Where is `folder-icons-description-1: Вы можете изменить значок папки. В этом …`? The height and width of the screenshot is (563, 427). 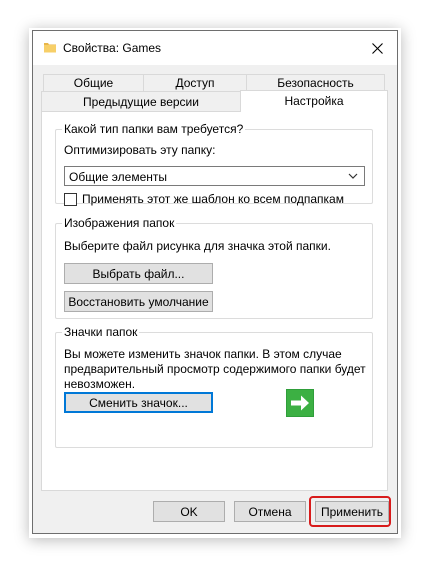 folder-icons-description-1: Вы можете изменить значок папки. В этом … is located at coordinates (203, 354).